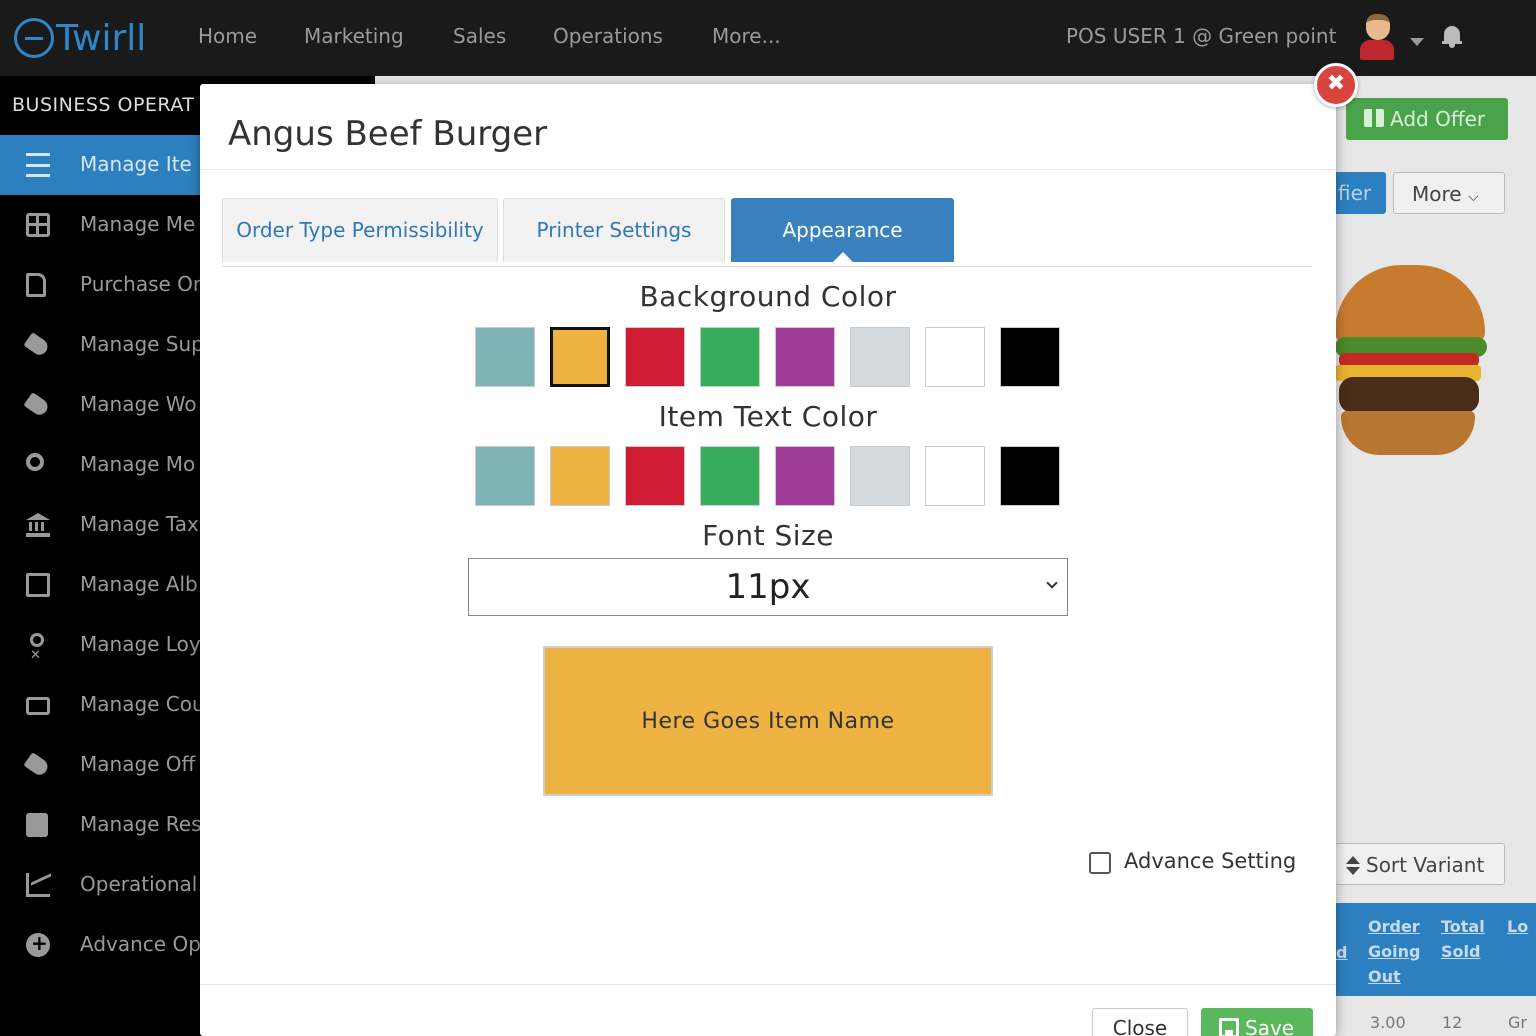 The image size is (1536, 1036). Describe the element at coordinates (1341, 952) in the screenshot. I see `table-header-fragment: d` at that location.